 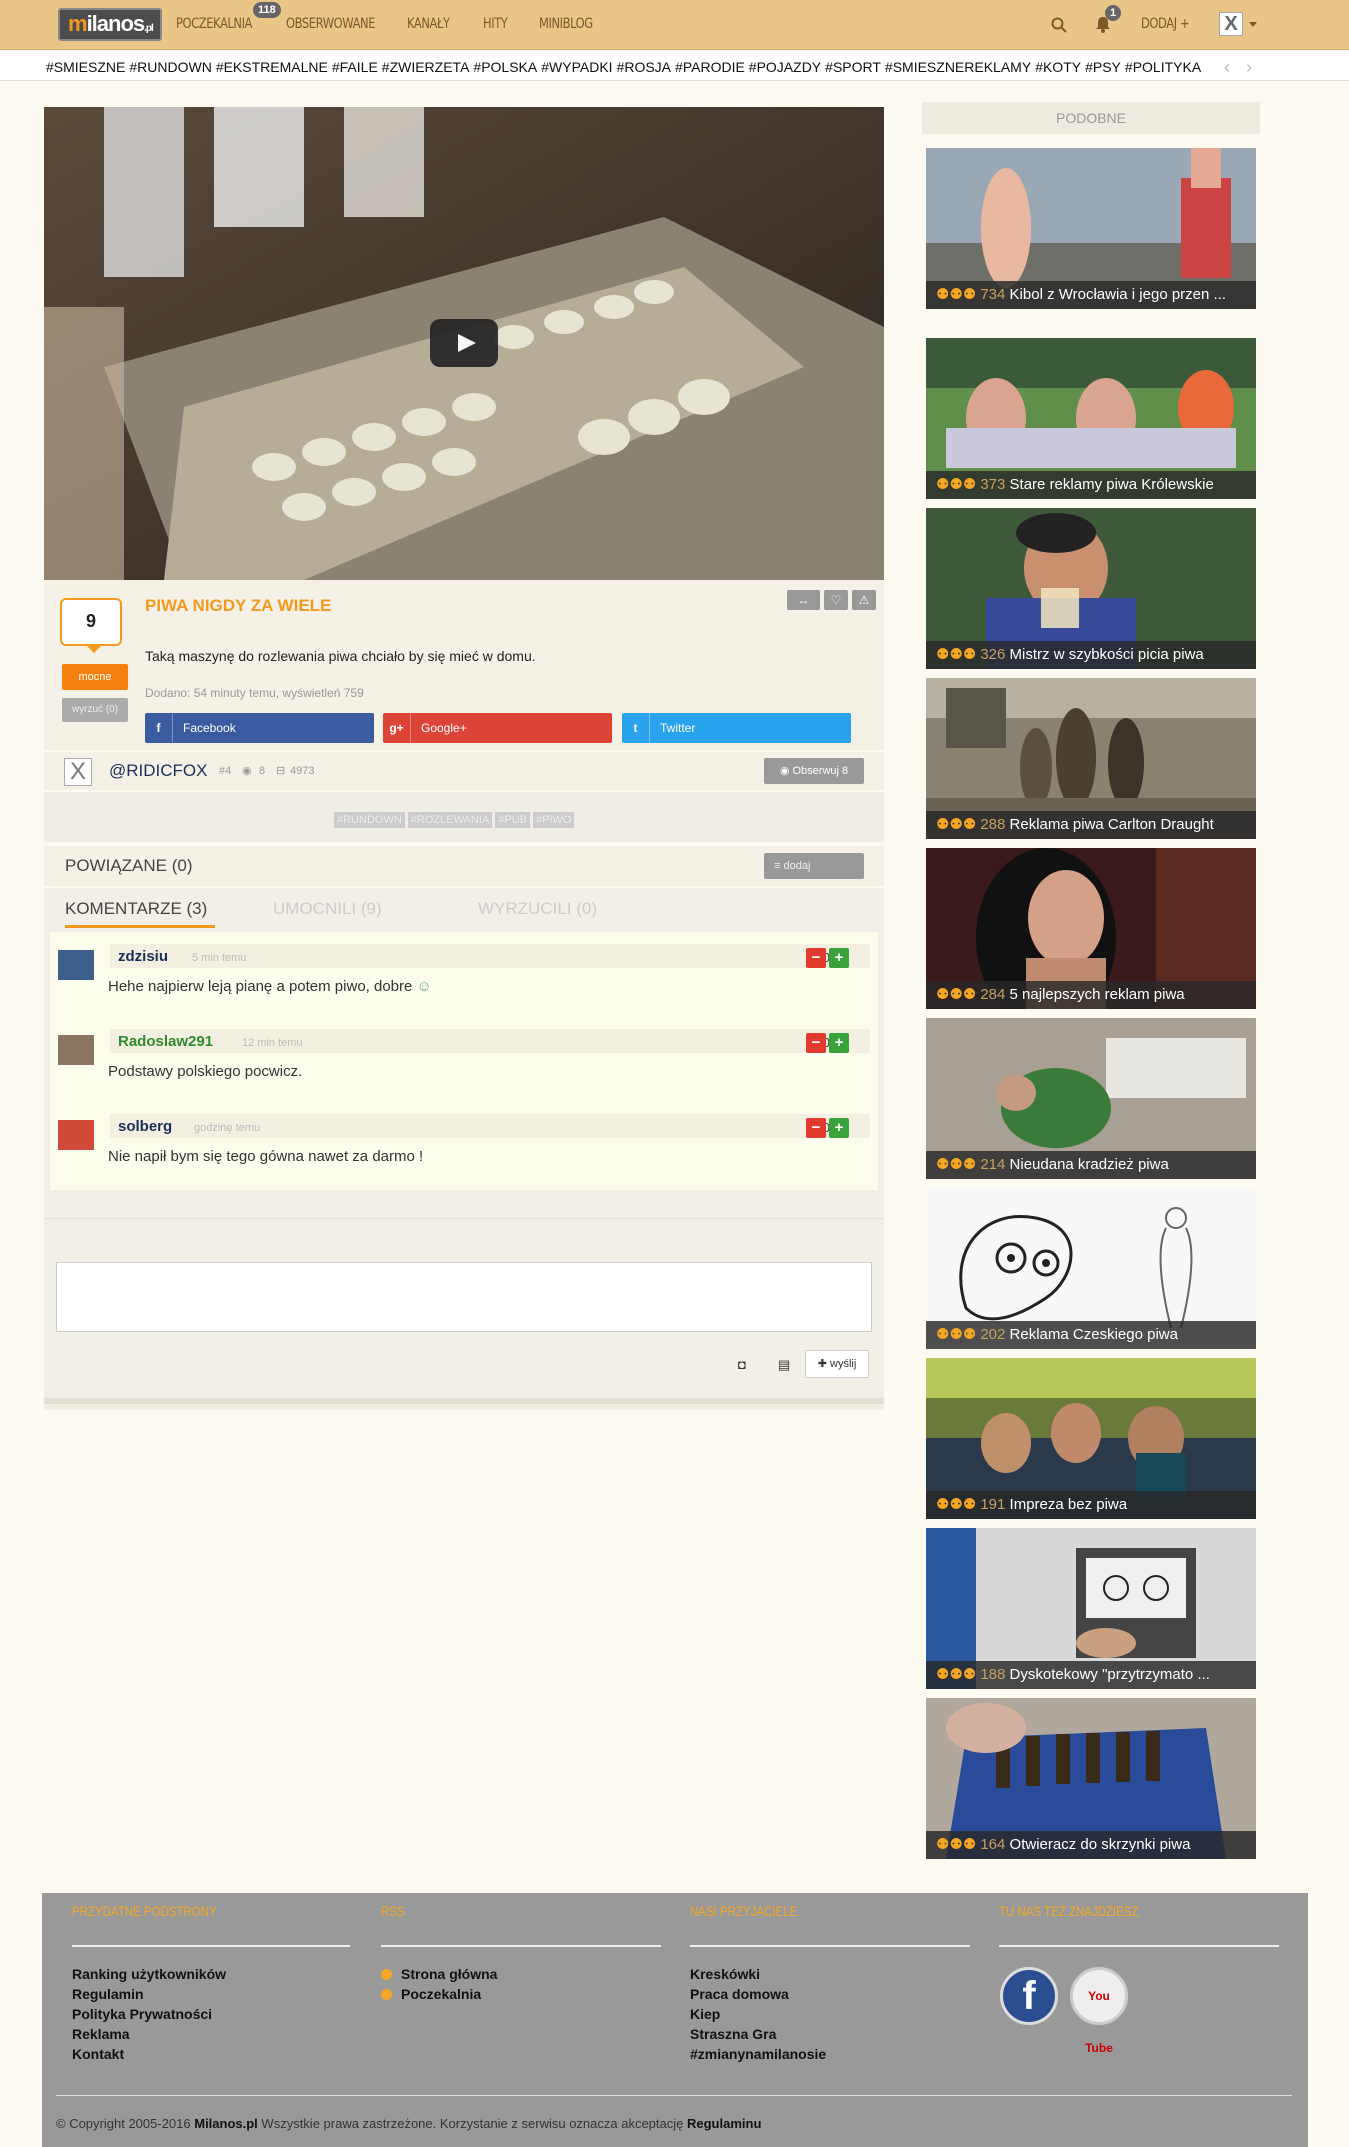 I want to click on related-video-card: ⚉⚉⚉ 214 Nieudana kradzież piwa, so click(x=1091, y=1098).